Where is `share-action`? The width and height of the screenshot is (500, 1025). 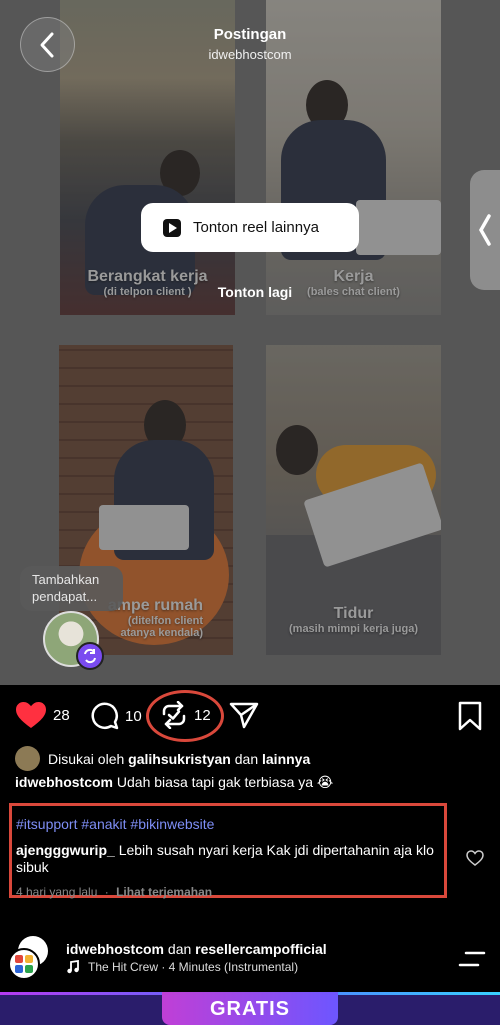
share-action is located at coordinates (244, 715).